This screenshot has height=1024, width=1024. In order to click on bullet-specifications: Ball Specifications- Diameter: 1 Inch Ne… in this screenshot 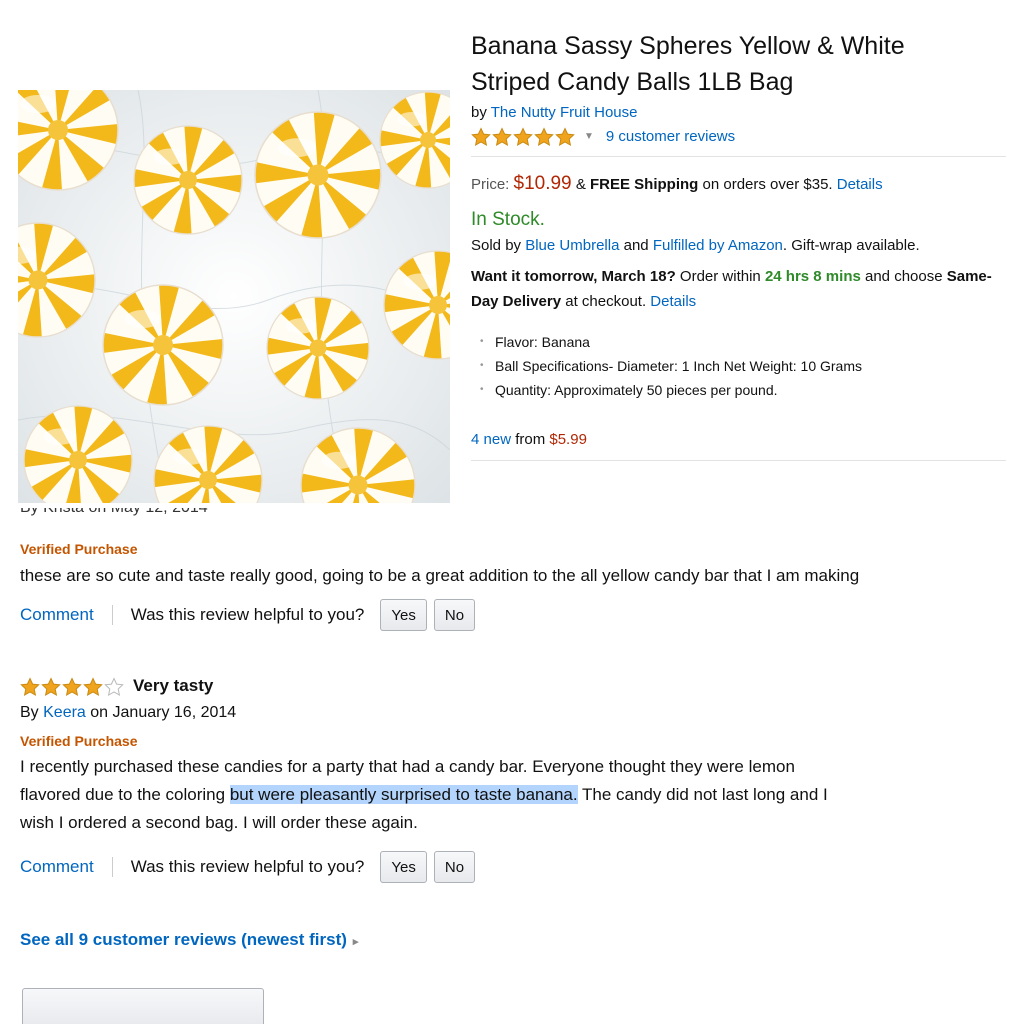, I will do `click(738, 366)`.